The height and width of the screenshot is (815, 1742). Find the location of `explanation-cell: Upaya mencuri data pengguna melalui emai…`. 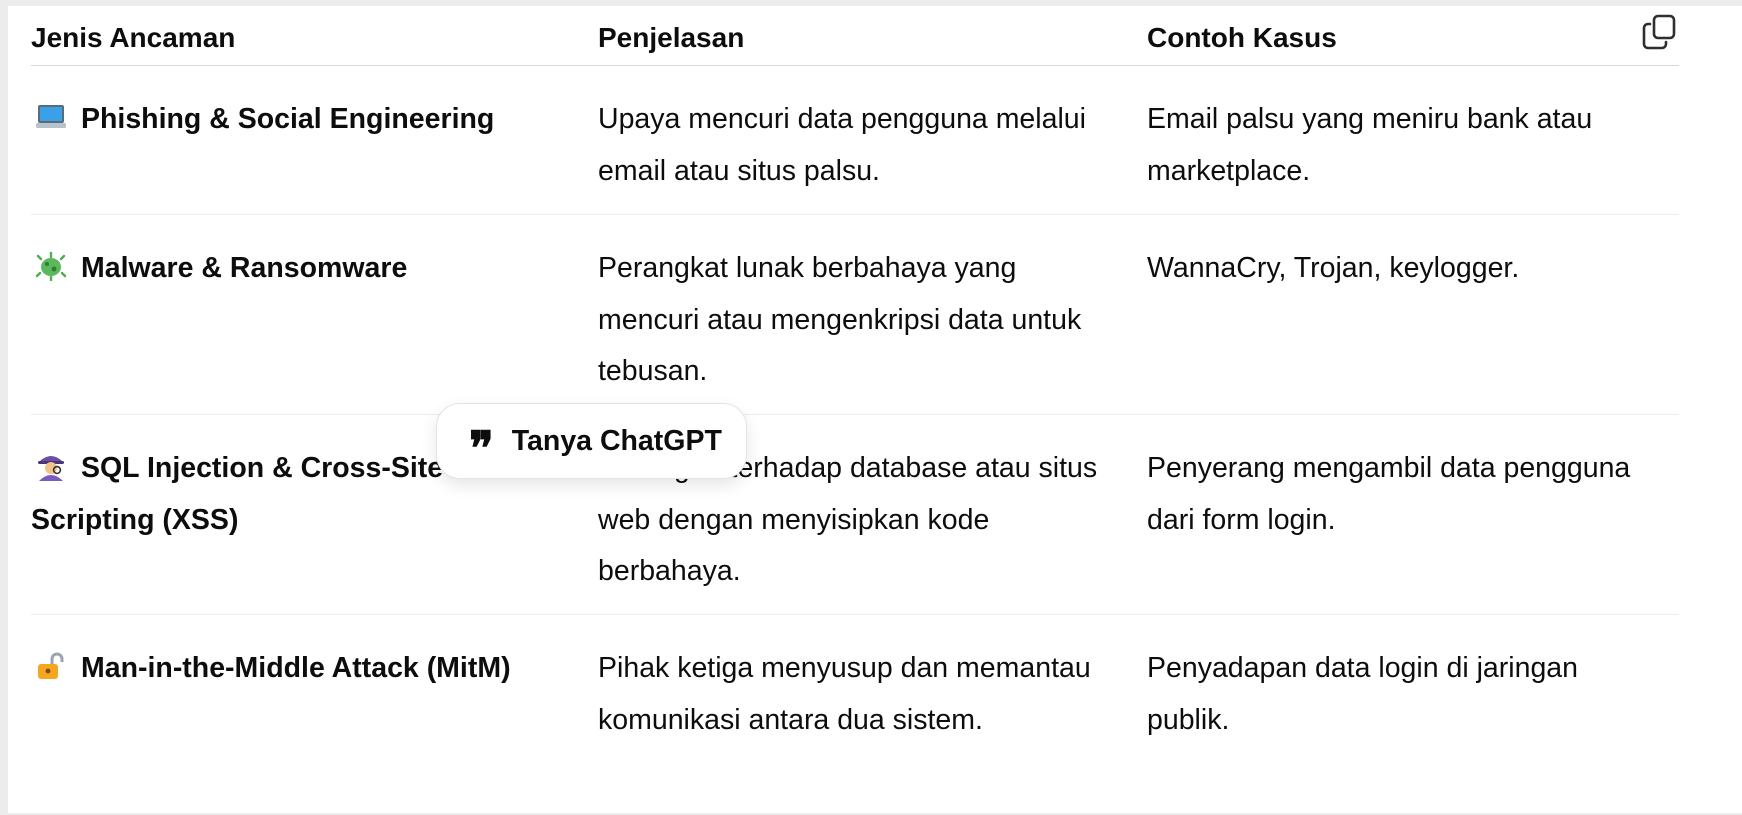

explanation-cell: Upaya mencuri data pengguna melalui emai… is located at coordinates (842, 145).